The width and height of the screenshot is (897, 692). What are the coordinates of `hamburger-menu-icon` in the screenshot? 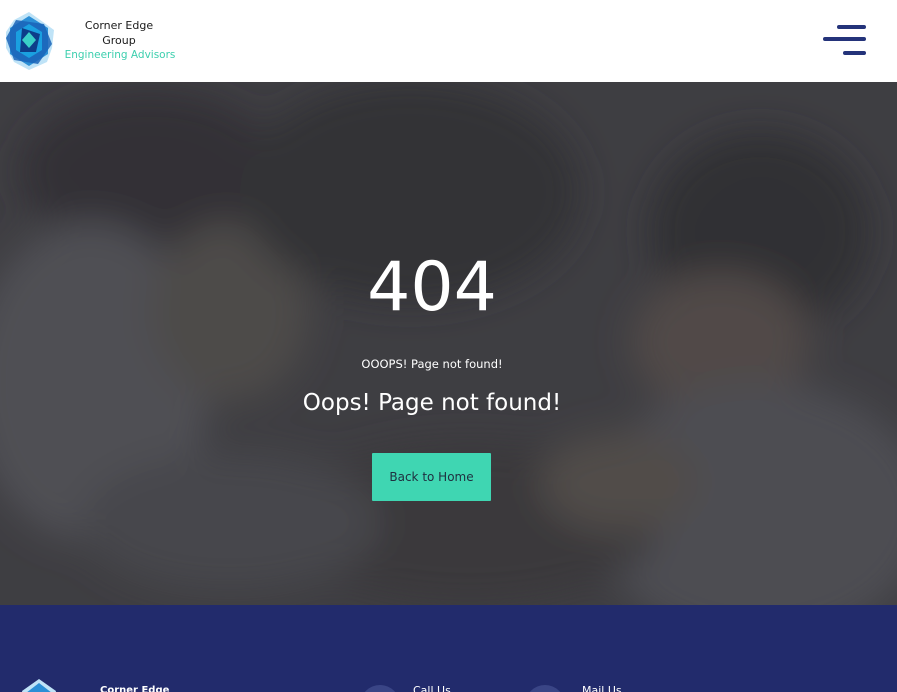 It's located at (844, 41).